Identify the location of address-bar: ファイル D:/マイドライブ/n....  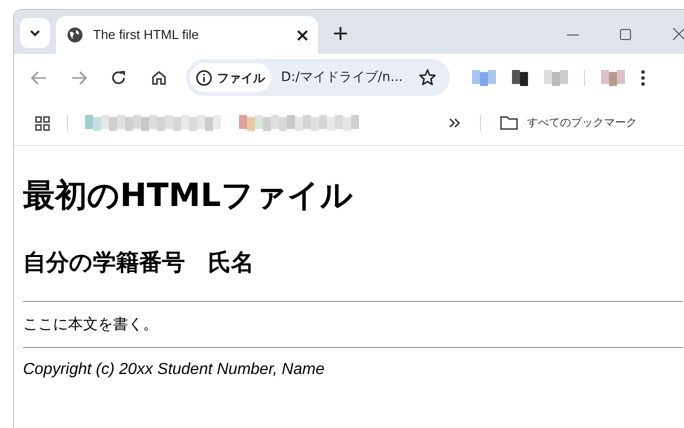
(318, 77).